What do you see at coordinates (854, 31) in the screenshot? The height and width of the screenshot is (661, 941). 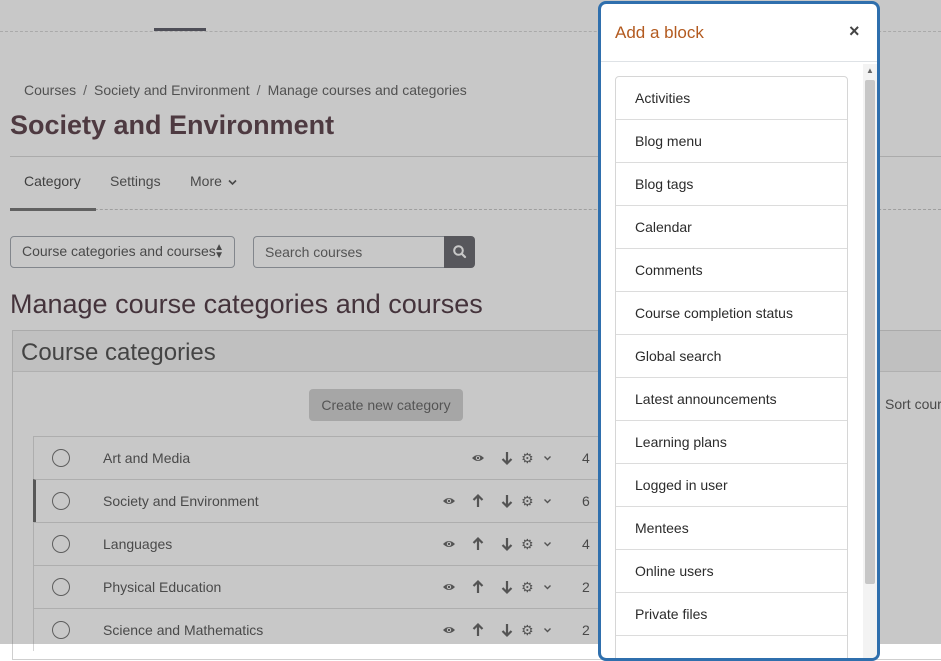 I see `close-icon: ×` at bounding box center [854, 31].